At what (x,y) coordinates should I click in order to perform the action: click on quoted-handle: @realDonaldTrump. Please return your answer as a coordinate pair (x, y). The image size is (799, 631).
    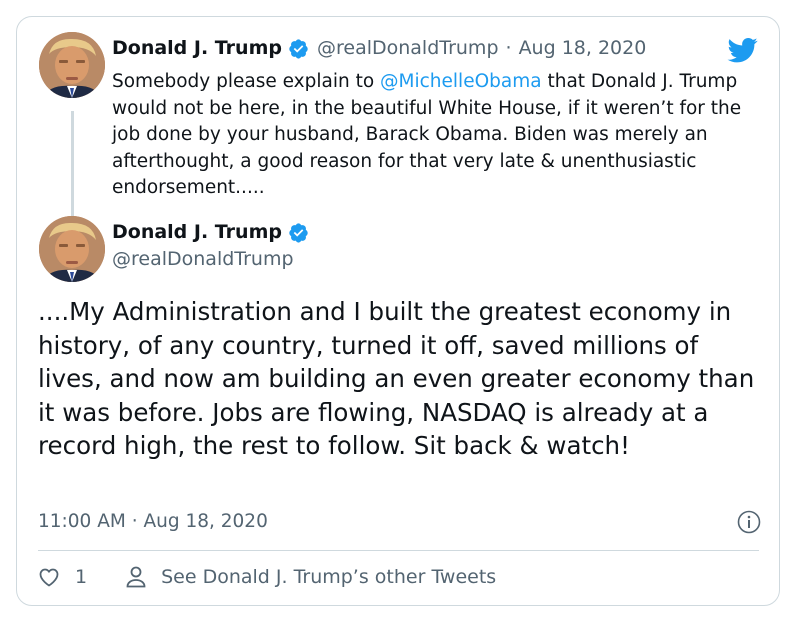
    Looking at the image, I should click on (408, 48).